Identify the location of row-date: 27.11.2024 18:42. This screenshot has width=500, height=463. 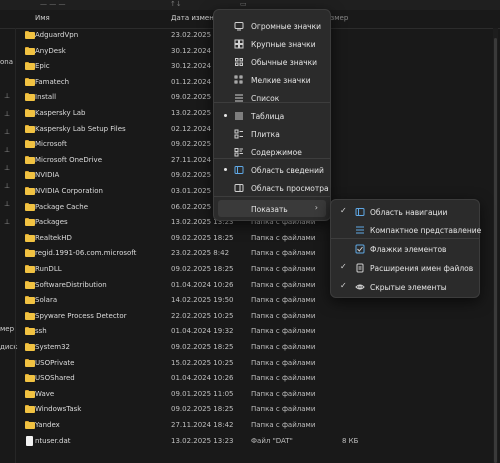
(202, 425).